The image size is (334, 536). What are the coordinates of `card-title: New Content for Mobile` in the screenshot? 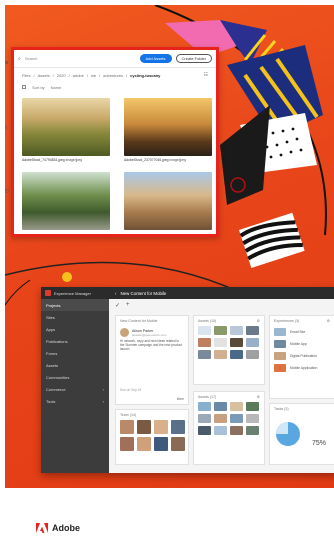 It's located at (139, 321).